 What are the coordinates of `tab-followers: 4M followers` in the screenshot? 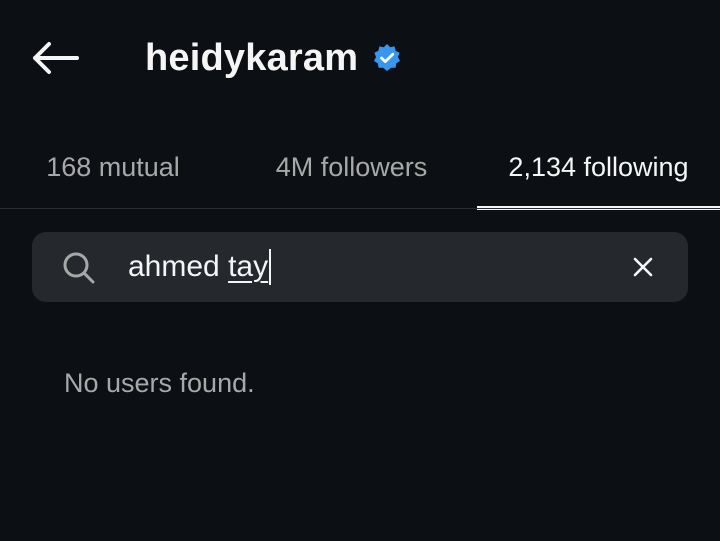 It's located at (351, 167).